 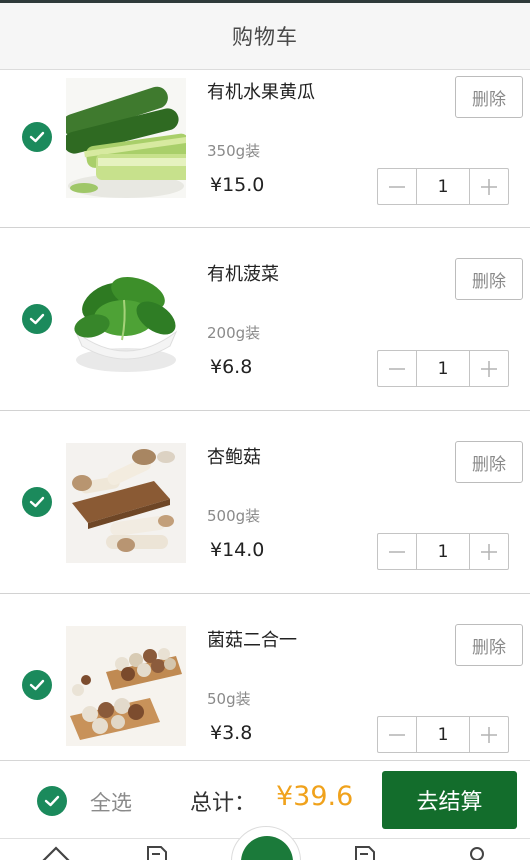 What do you see at coordinates (229, 699) in the screenshot?
I see `product-spec: 50g装` at bounding box center [229, 699].